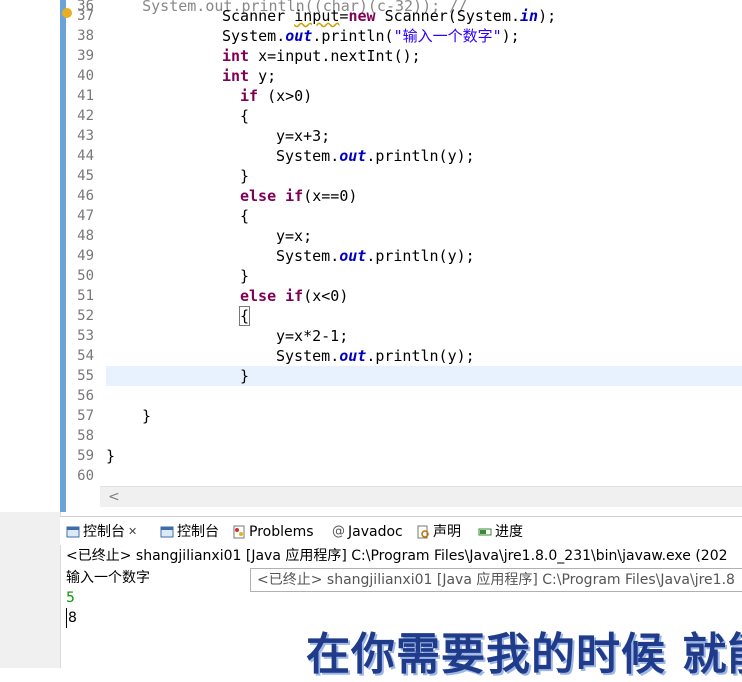 Image resolution: width=742 pixels, height=682 pixels. I want to click on line-number: 49, so click(85, 256).